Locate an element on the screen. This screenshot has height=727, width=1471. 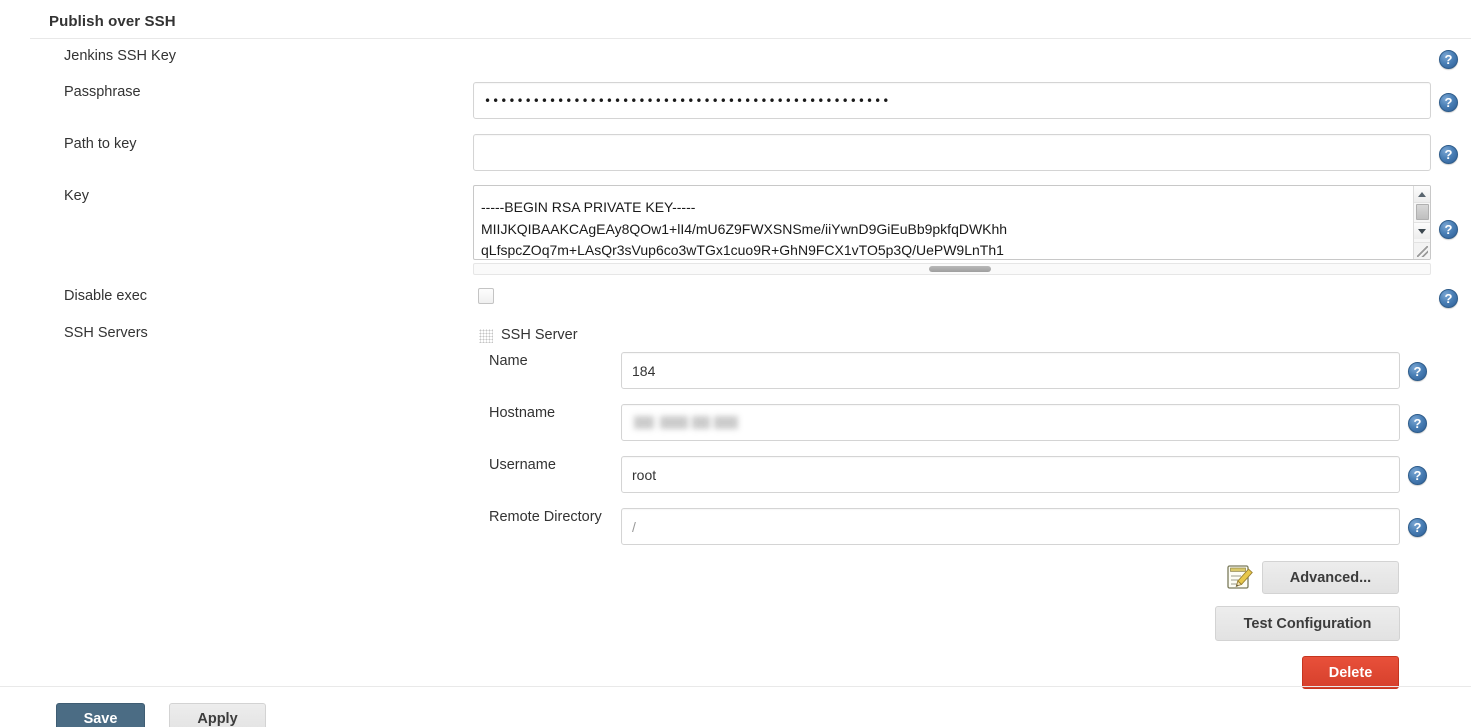
header-divider is located at coordinates (750, 38).